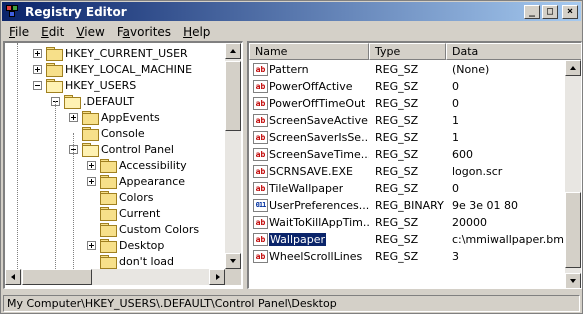 Image resolution: width=583 pixels, height=314 pixels. I want to click on tree-item-label: don't load, so click(147, 261).